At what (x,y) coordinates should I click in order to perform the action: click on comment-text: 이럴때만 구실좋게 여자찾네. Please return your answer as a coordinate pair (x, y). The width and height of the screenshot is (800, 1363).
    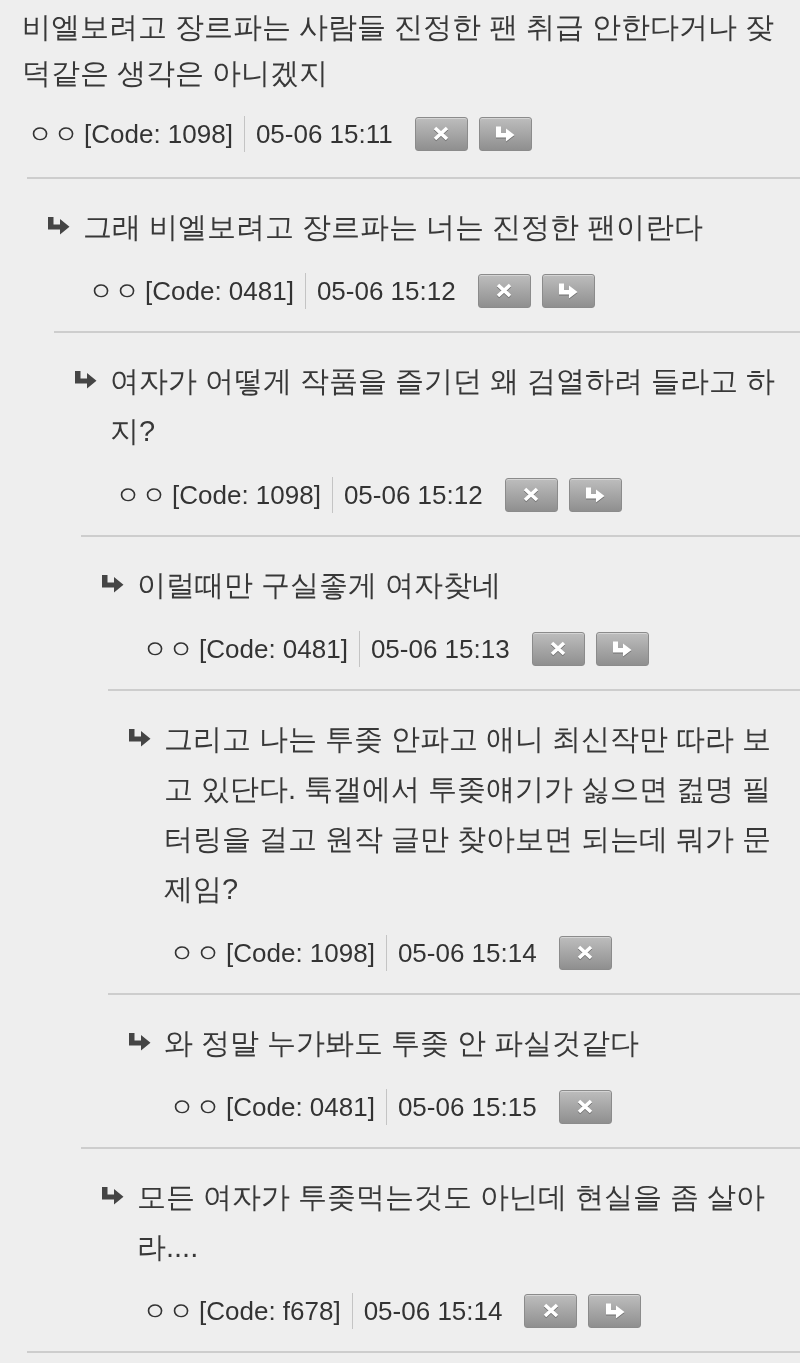
    Looking at the image, I should click on (320, 585).